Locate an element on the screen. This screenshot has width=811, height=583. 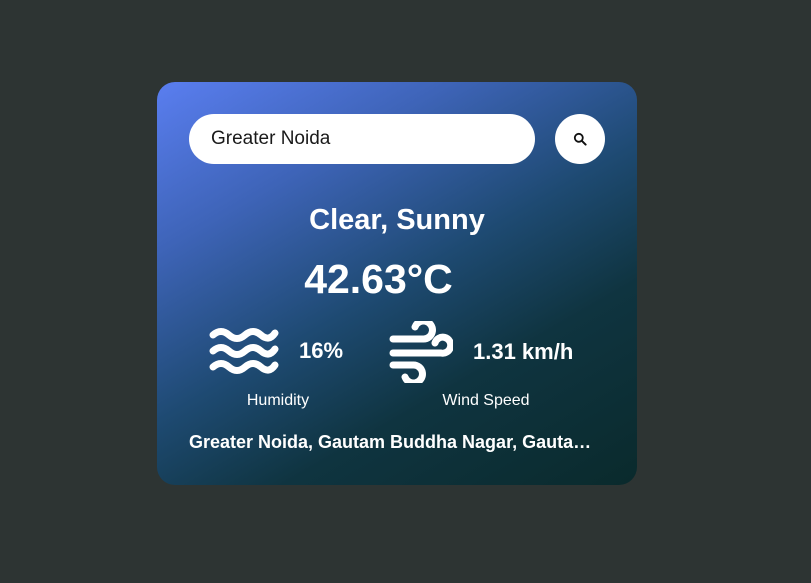
search-icon is located at coordinates (580, 139).